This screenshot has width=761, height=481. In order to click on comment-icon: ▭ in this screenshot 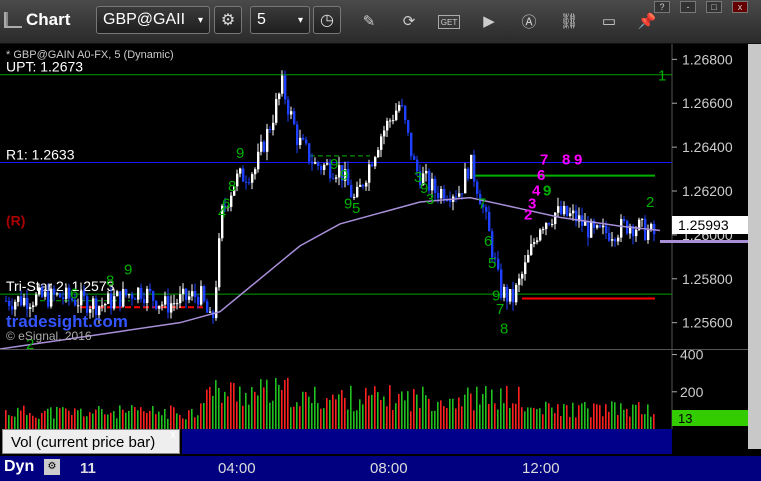, I will do `click(609, 21)`.